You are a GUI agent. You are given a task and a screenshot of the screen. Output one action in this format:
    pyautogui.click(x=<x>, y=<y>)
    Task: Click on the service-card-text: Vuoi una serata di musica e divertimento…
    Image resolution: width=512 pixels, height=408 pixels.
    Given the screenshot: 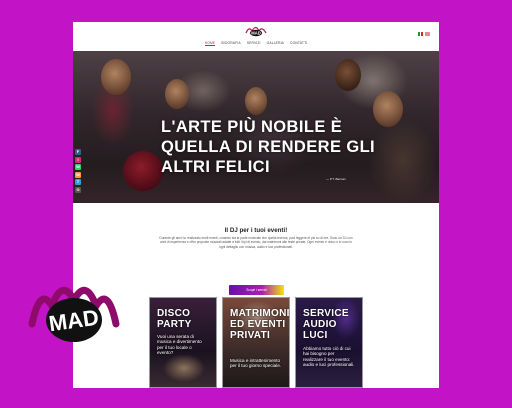 What is the action you would take?
    pyautogui.click(x=179, y=345)
    